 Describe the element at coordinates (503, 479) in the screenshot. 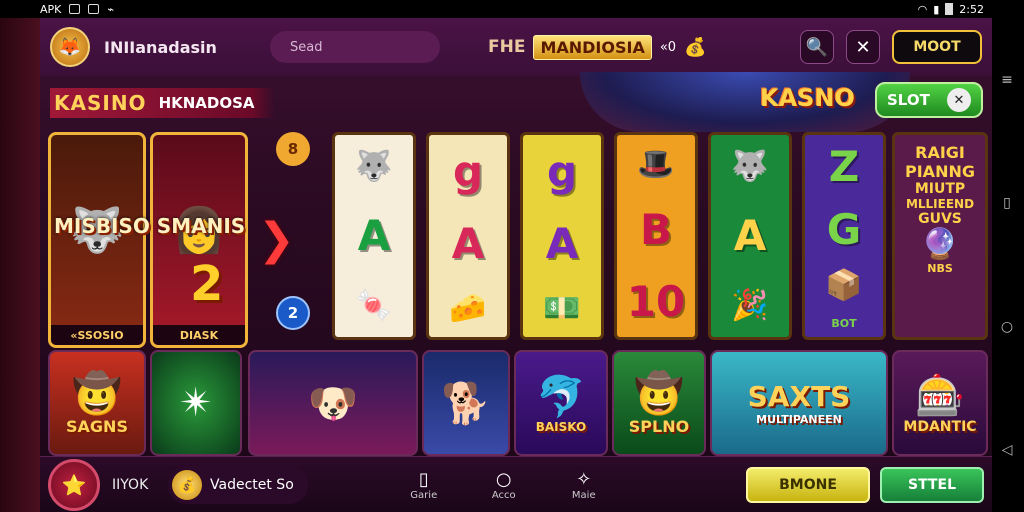

I see `circle-icon: ○` at that location.